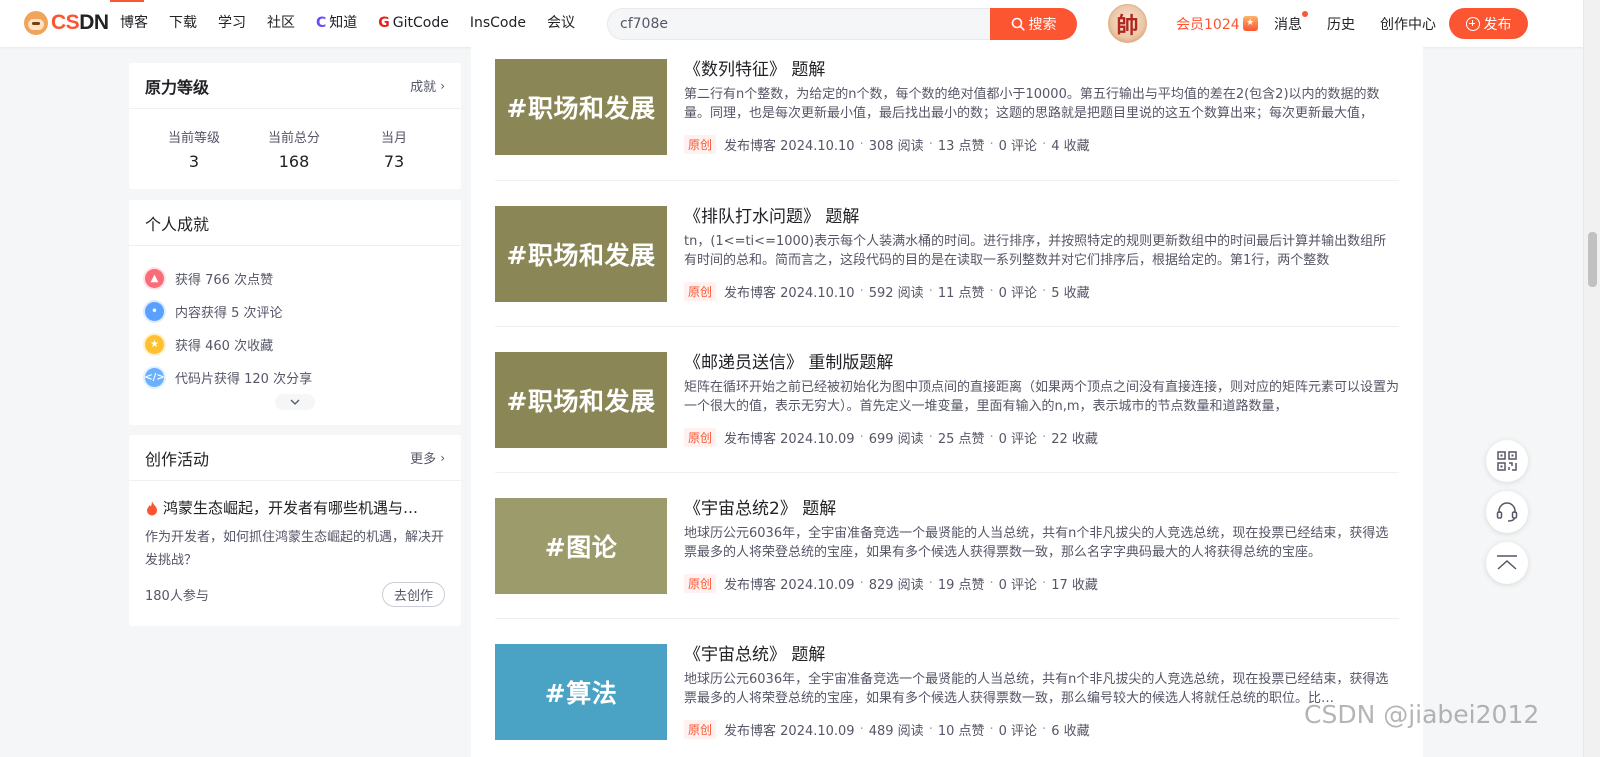  What do you see at coordinates (1507, 563) in the screenshot?
I see `back-to-top-button` at bounding box center [1507, 563].